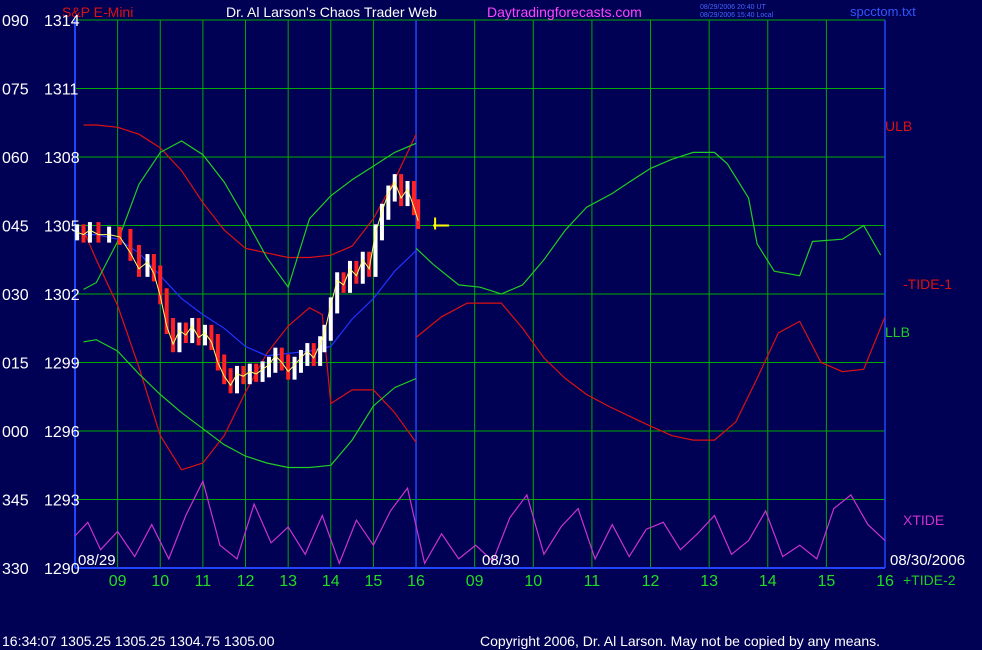  I want to click on y-label-right: 1293, so click(62, 501).